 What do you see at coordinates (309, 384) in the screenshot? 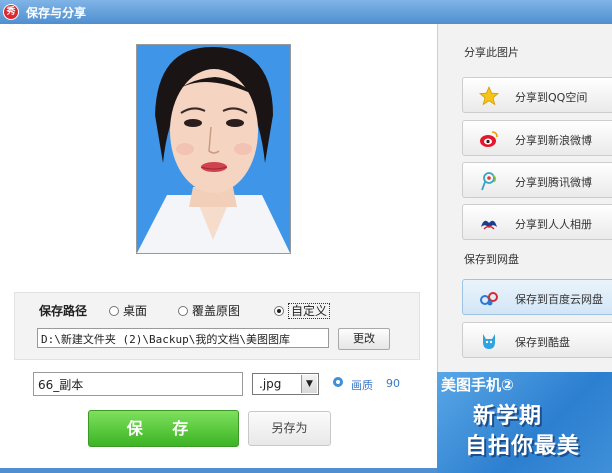
I see `chevron-down-icon: ▼` at bounding box center [309, 384].